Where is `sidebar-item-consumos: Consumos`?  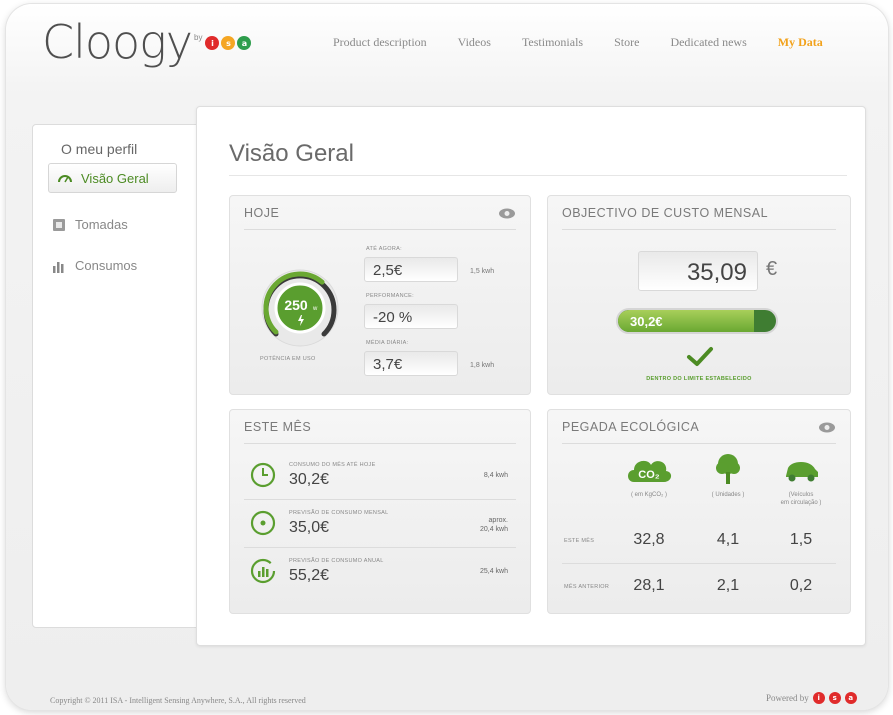
sidebar-item-consumos: Consumos is located at coordinates (94, 265).